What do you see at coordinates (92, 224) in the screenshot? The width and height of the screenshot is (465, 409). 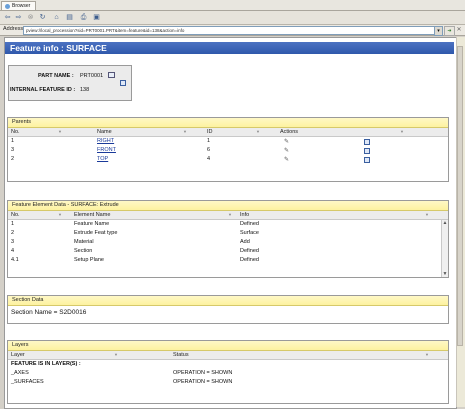 I see `element-name: Feature Name` at bounding box center [92, 224].